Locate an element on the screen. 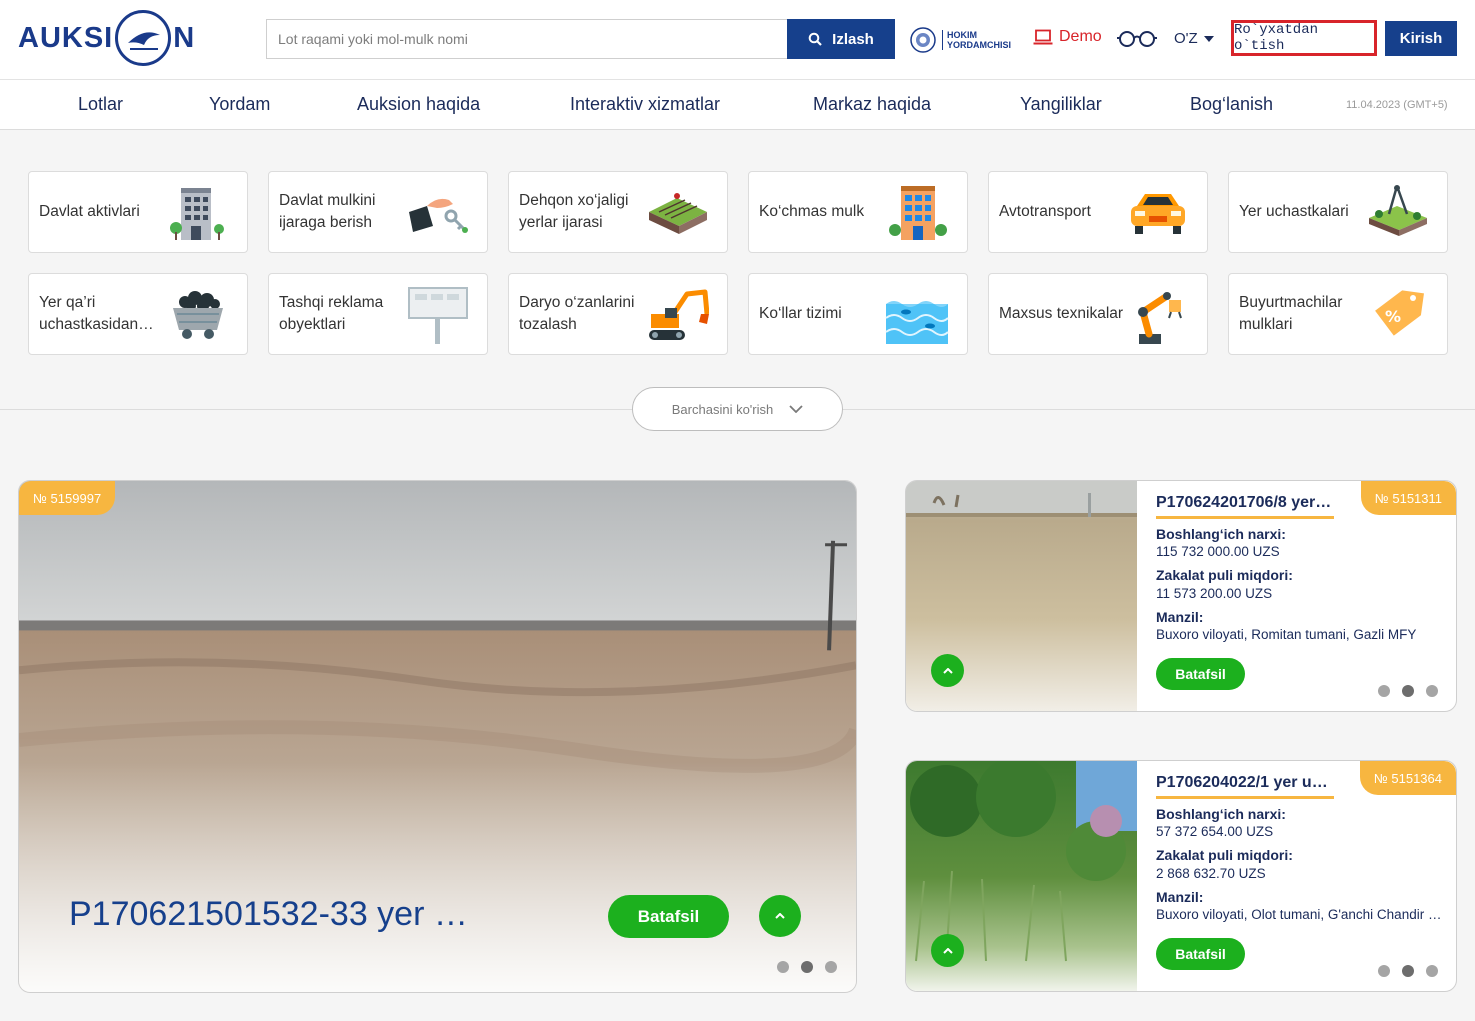 The width and height of the screenshot is (1475, 1021). hokim-line2: YORDAMCHISI is located at coordinates (979, 45).